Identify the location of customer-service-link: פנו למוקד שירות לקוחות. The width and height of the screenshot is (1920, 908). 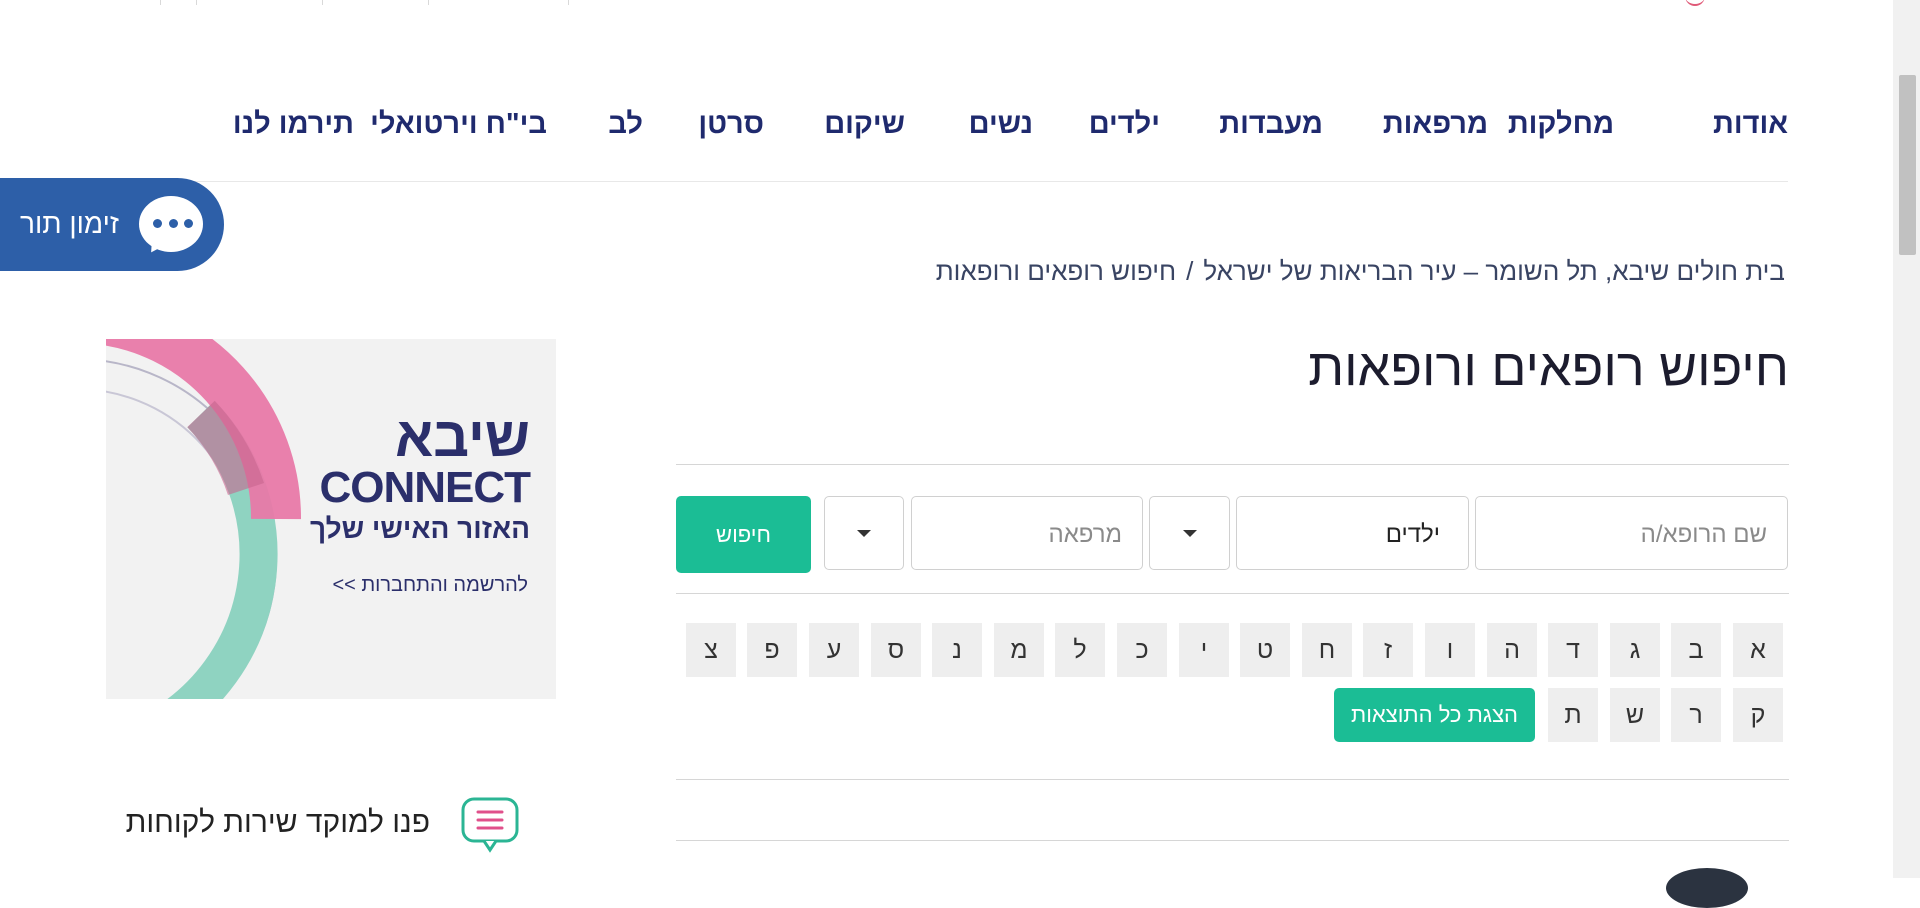
(315, 824).